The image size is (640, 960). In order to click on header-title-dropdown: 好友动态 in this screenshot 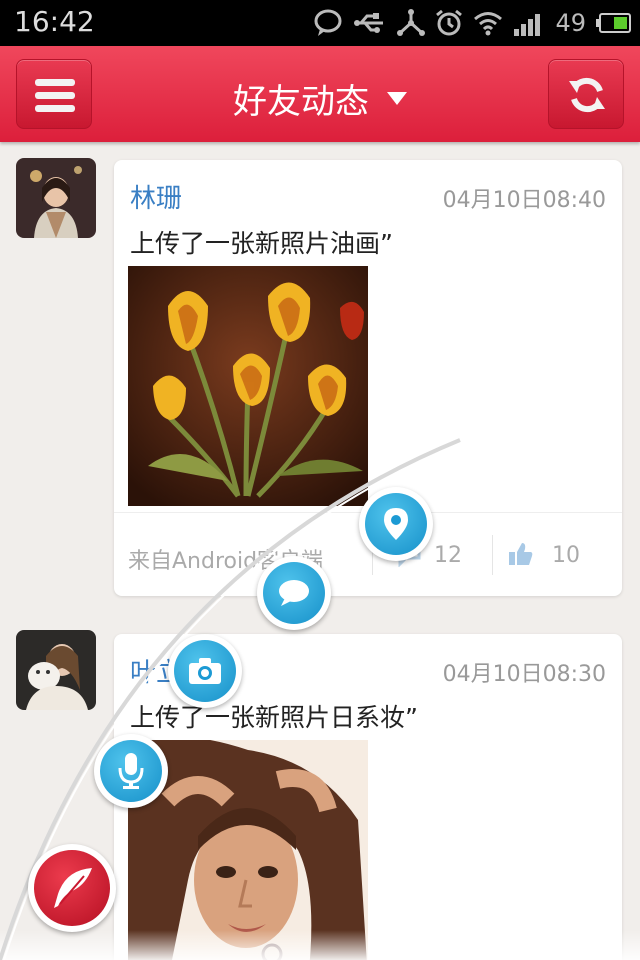, I will do `click(320, 98)`.